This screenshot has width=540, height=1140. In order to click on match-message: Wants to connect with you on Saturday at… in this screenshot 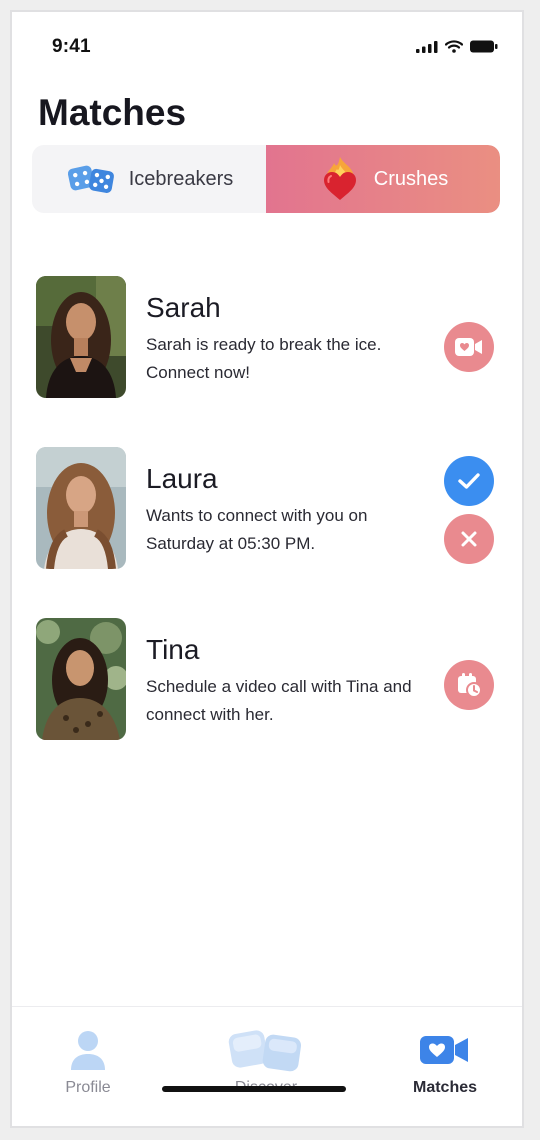, I will do `click(257, 529)`.